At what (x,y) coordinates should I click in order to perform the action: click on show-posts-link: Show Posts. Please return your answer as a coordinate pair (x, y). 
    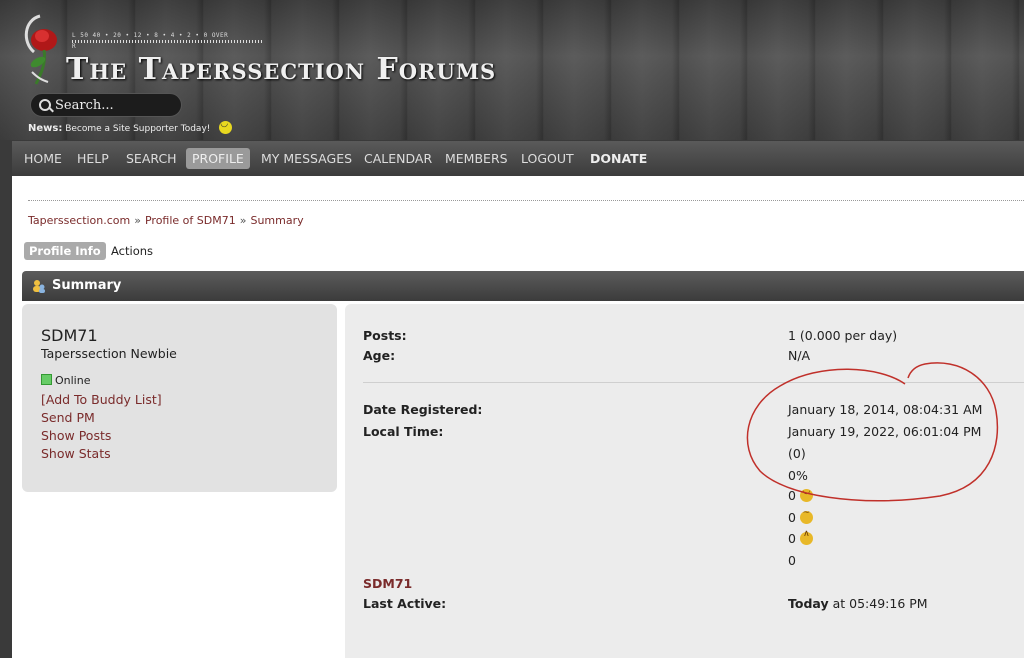
    Looking at the image, I should click on (76, 435).